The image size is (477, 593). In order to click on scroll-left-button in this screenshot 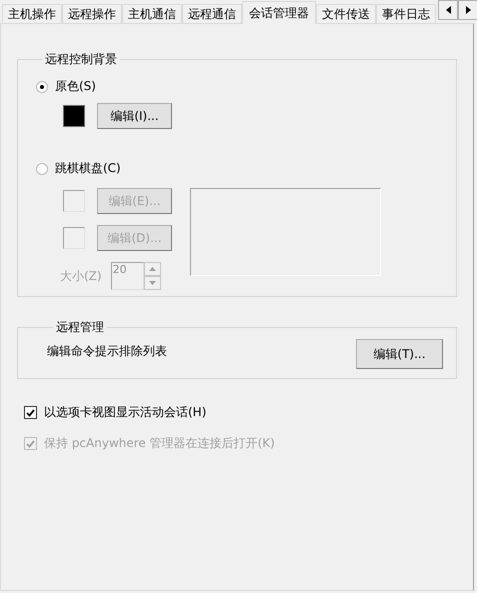, I will do `click(448, 10)`.